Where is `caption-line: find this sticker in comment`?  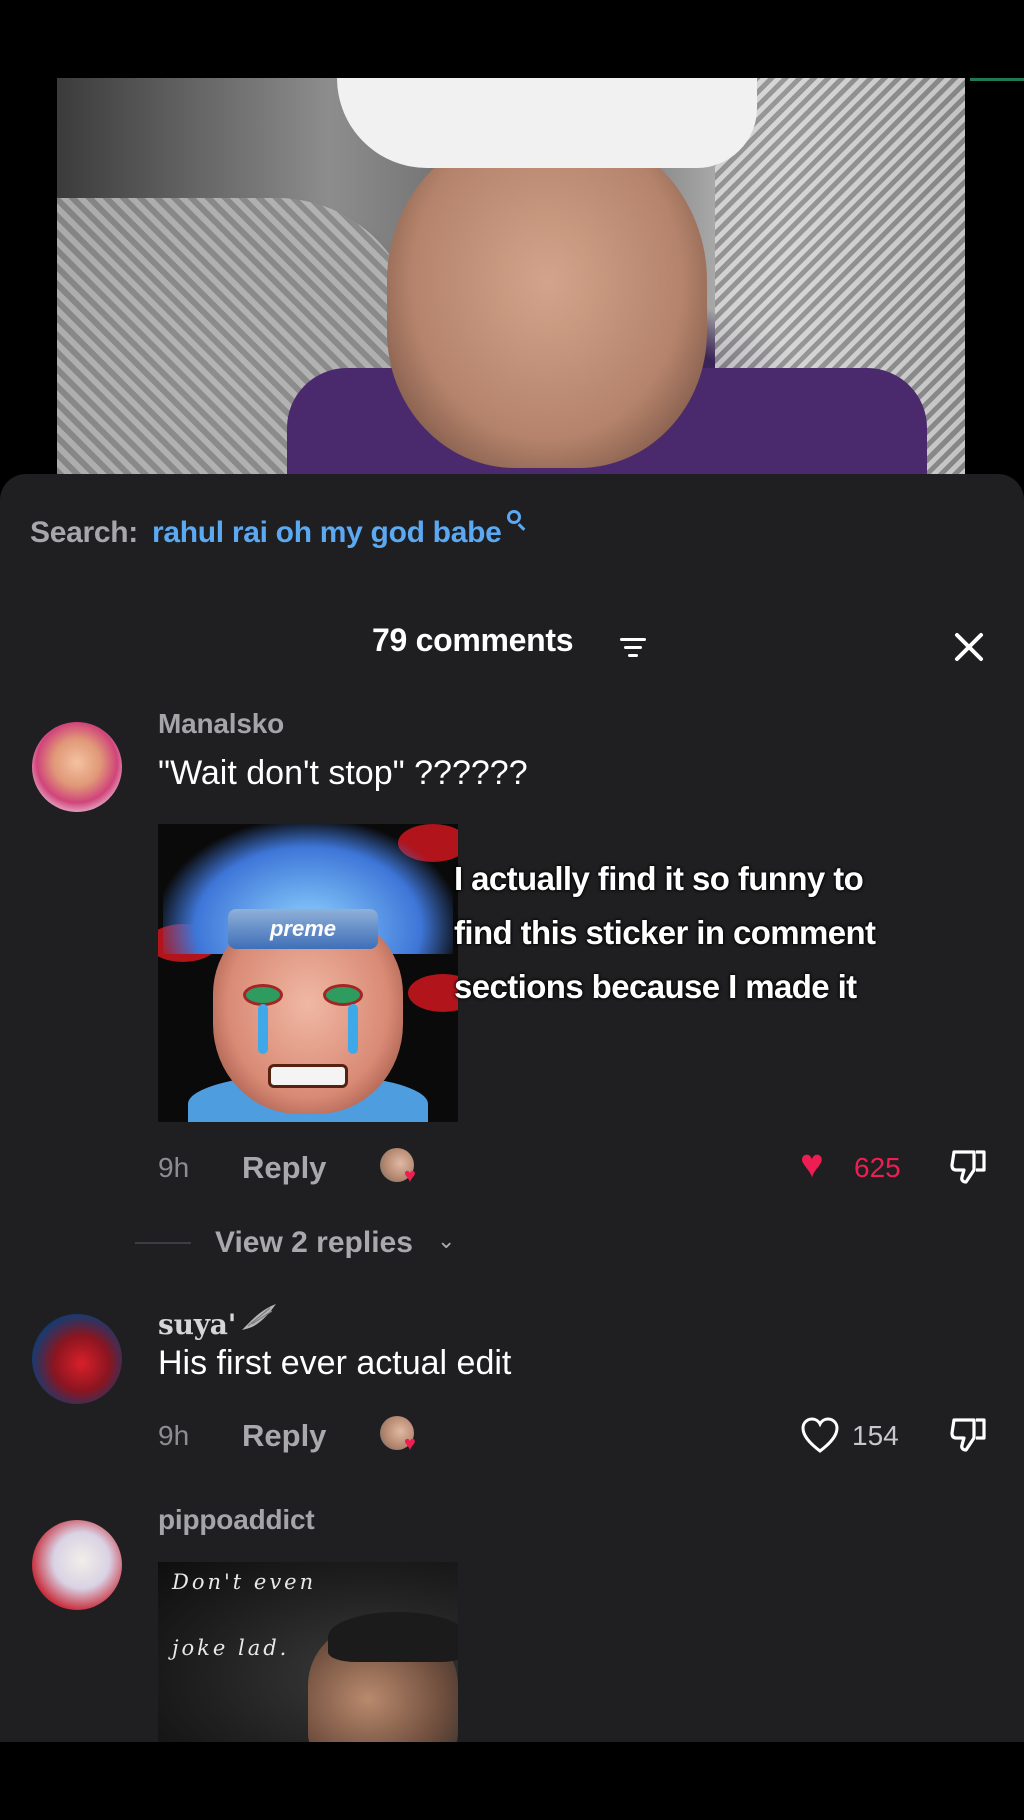
caption-line: find this sticker in comment is located at coordinates (665, 932).